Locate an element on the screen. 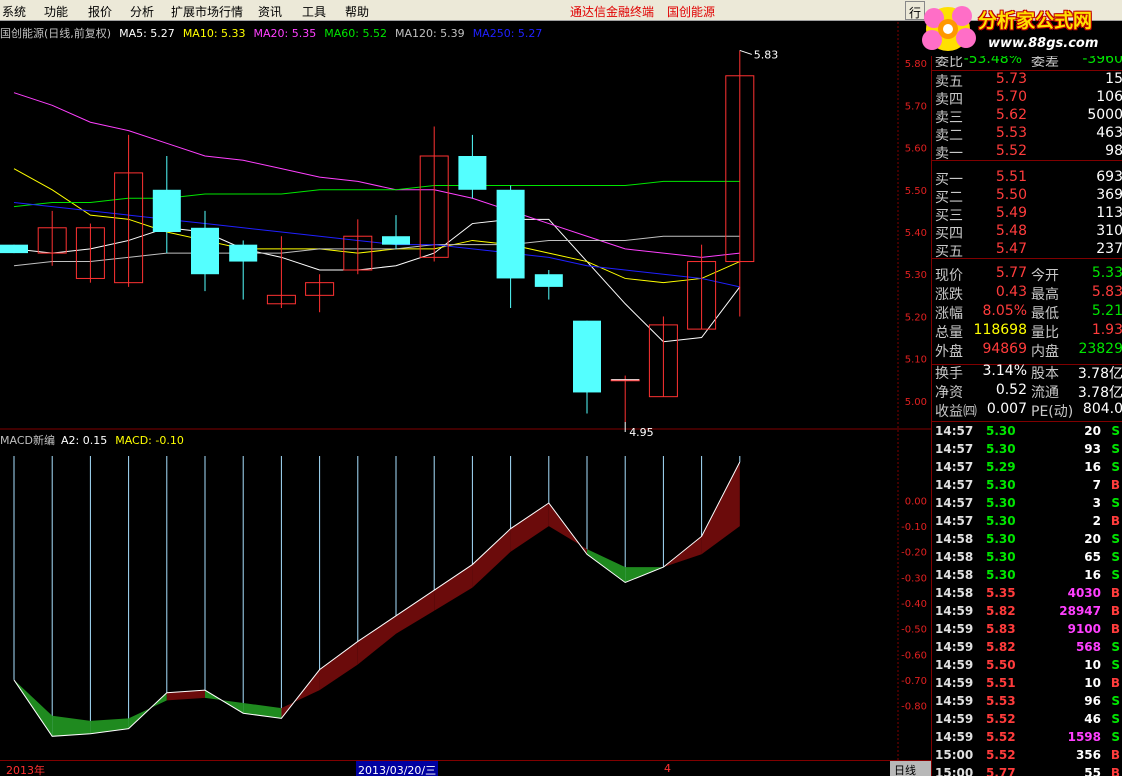 Image resolution: width=1122 pixels, height=776 pixels. tick-row: 14:59 5.53 96 S is located at coordinates (1027, 701).